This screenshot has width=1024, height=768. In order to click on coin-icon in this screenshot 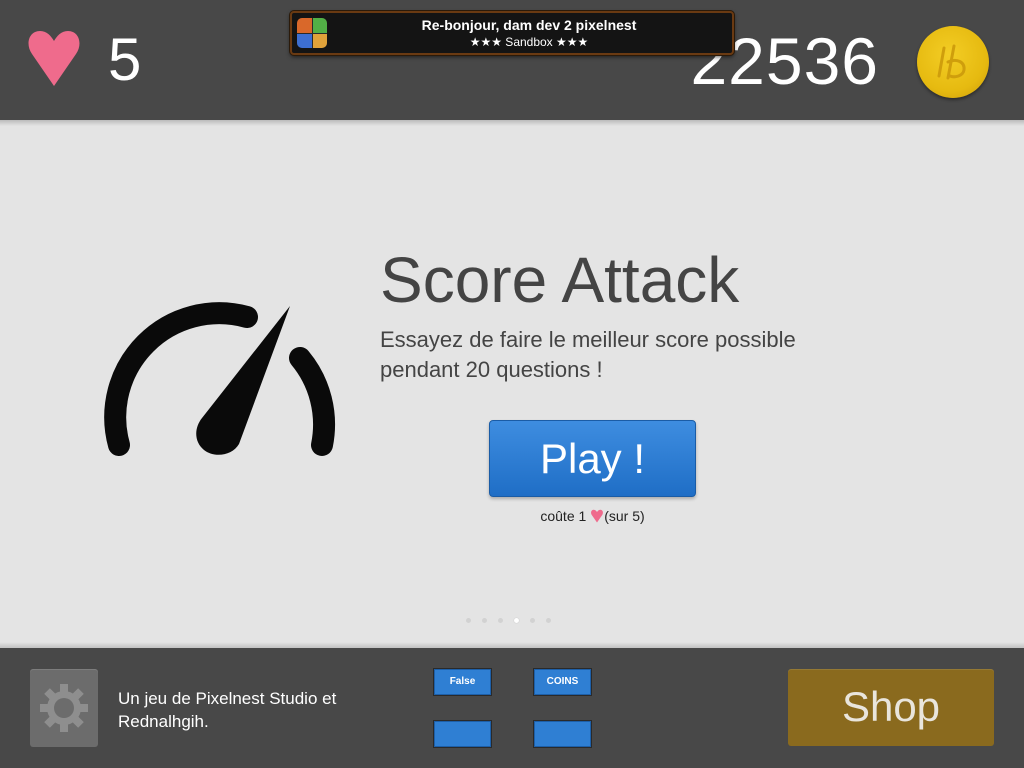, I will do `click(953, 62)`.